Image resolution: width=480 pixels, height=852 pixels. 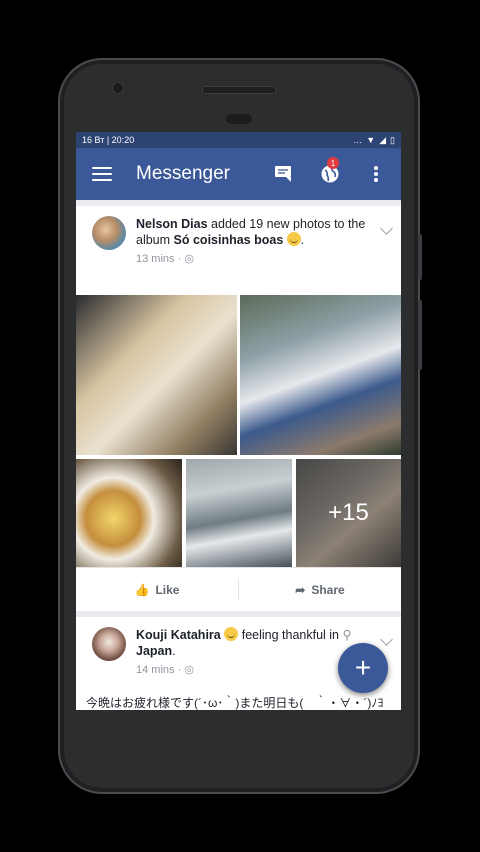 I want to click on post-text: feeling thankful in, so click(x=290, y=635).